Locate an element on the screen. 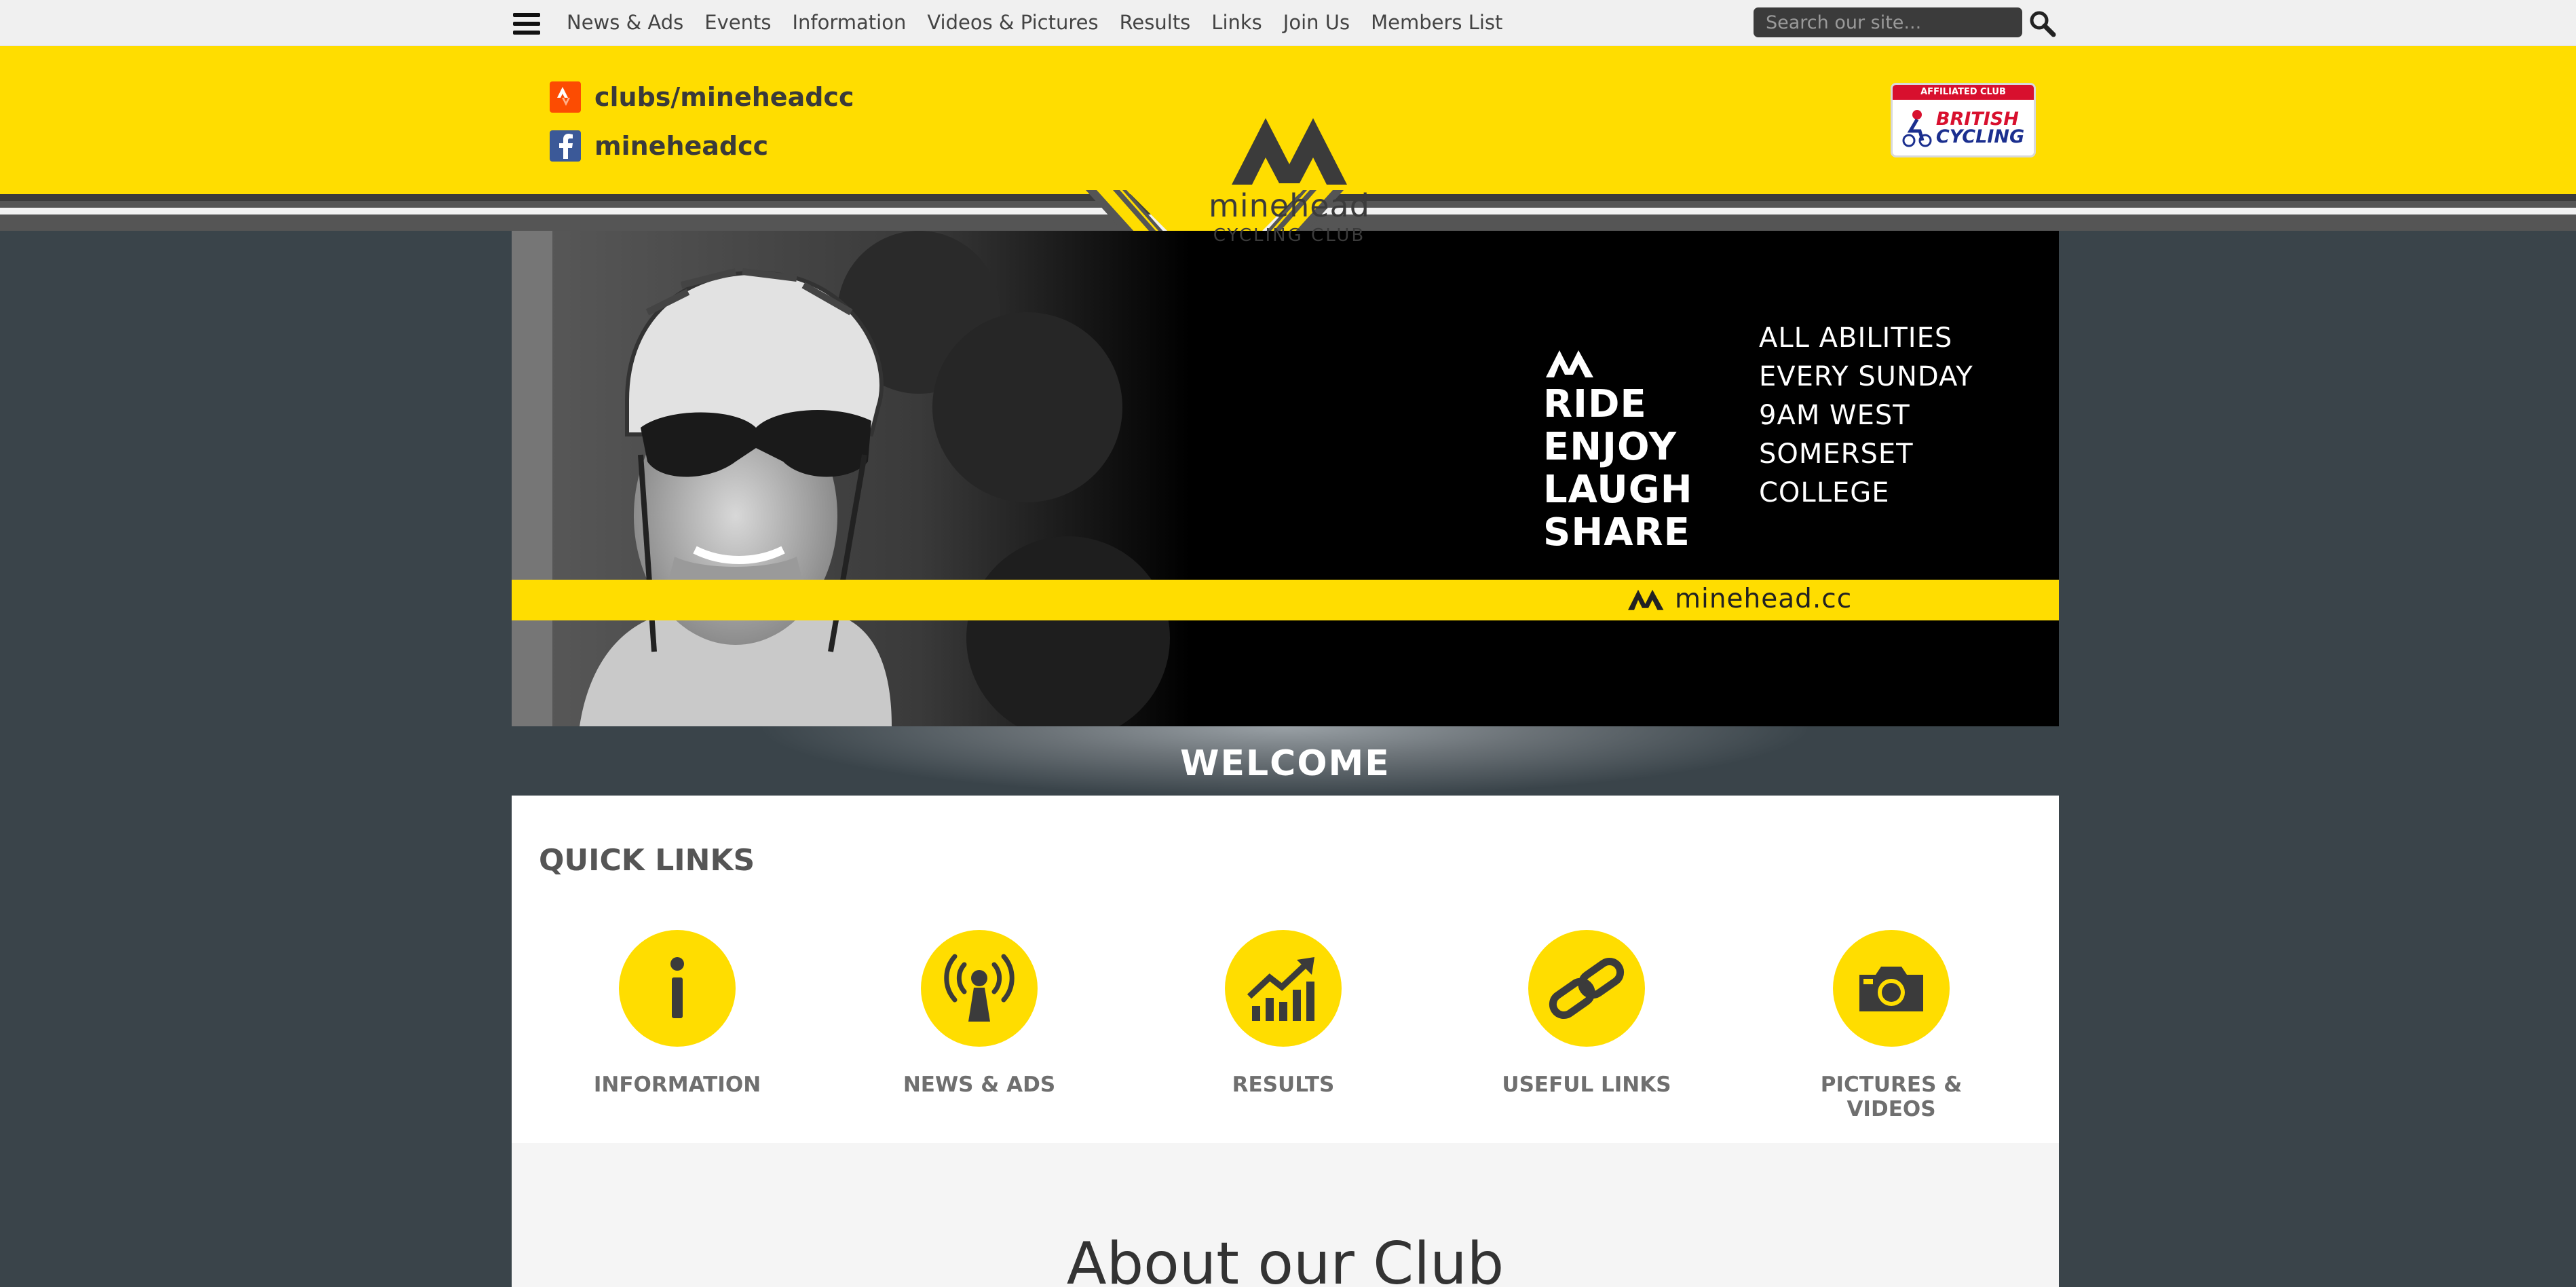 The height and width of the screenshot is (1287, 2576). quick-link-label: INFORMATION is located at coordinates (677, 1084).